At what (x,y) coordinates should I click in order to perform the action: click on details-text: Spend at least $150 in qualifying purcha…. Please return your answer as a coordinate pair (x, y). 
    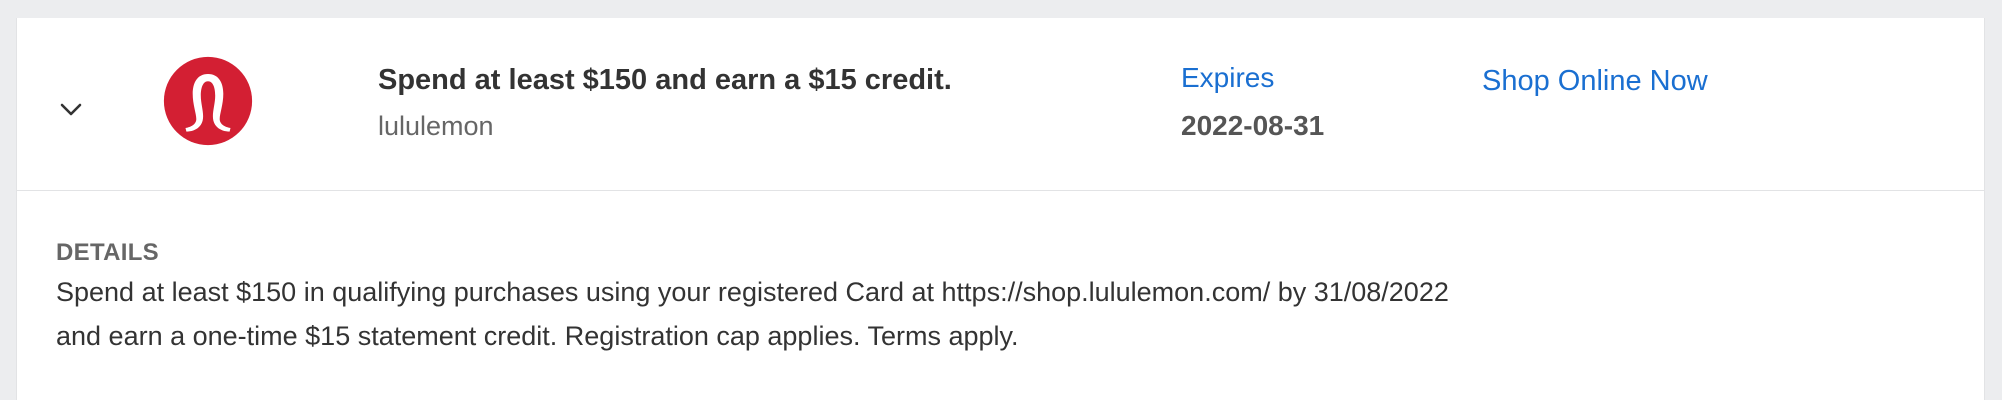
    Looking at the image, I should click on (752, 314).